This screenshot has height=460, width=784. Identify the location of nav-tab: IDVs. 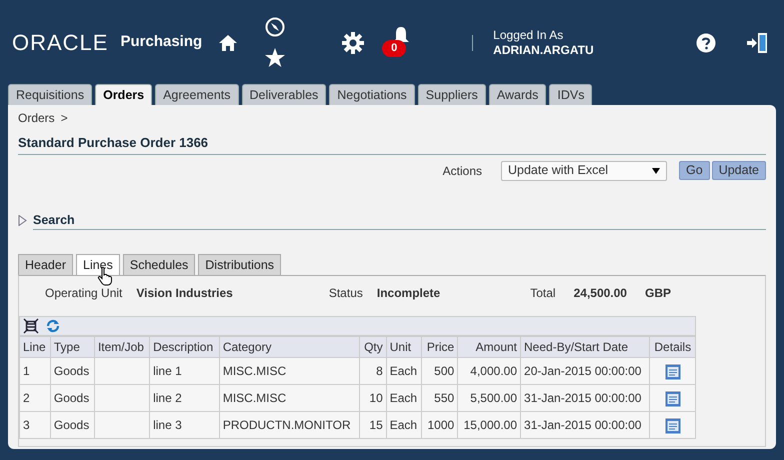
(570, 94).